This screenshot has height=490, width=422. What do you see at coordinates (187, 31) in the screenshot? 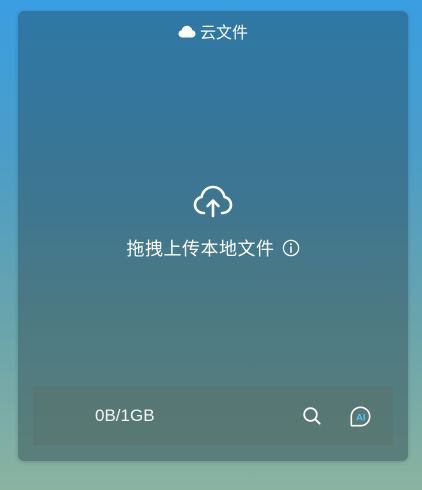
I see `cloud-icon` at bounding box center [187, 31].